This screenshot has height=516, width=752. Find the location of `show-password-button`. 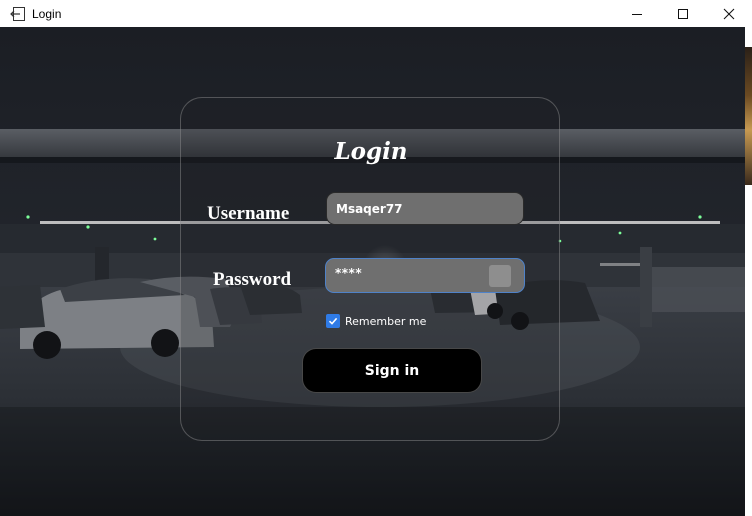

show-password-button is located at coordinates (500, 276).